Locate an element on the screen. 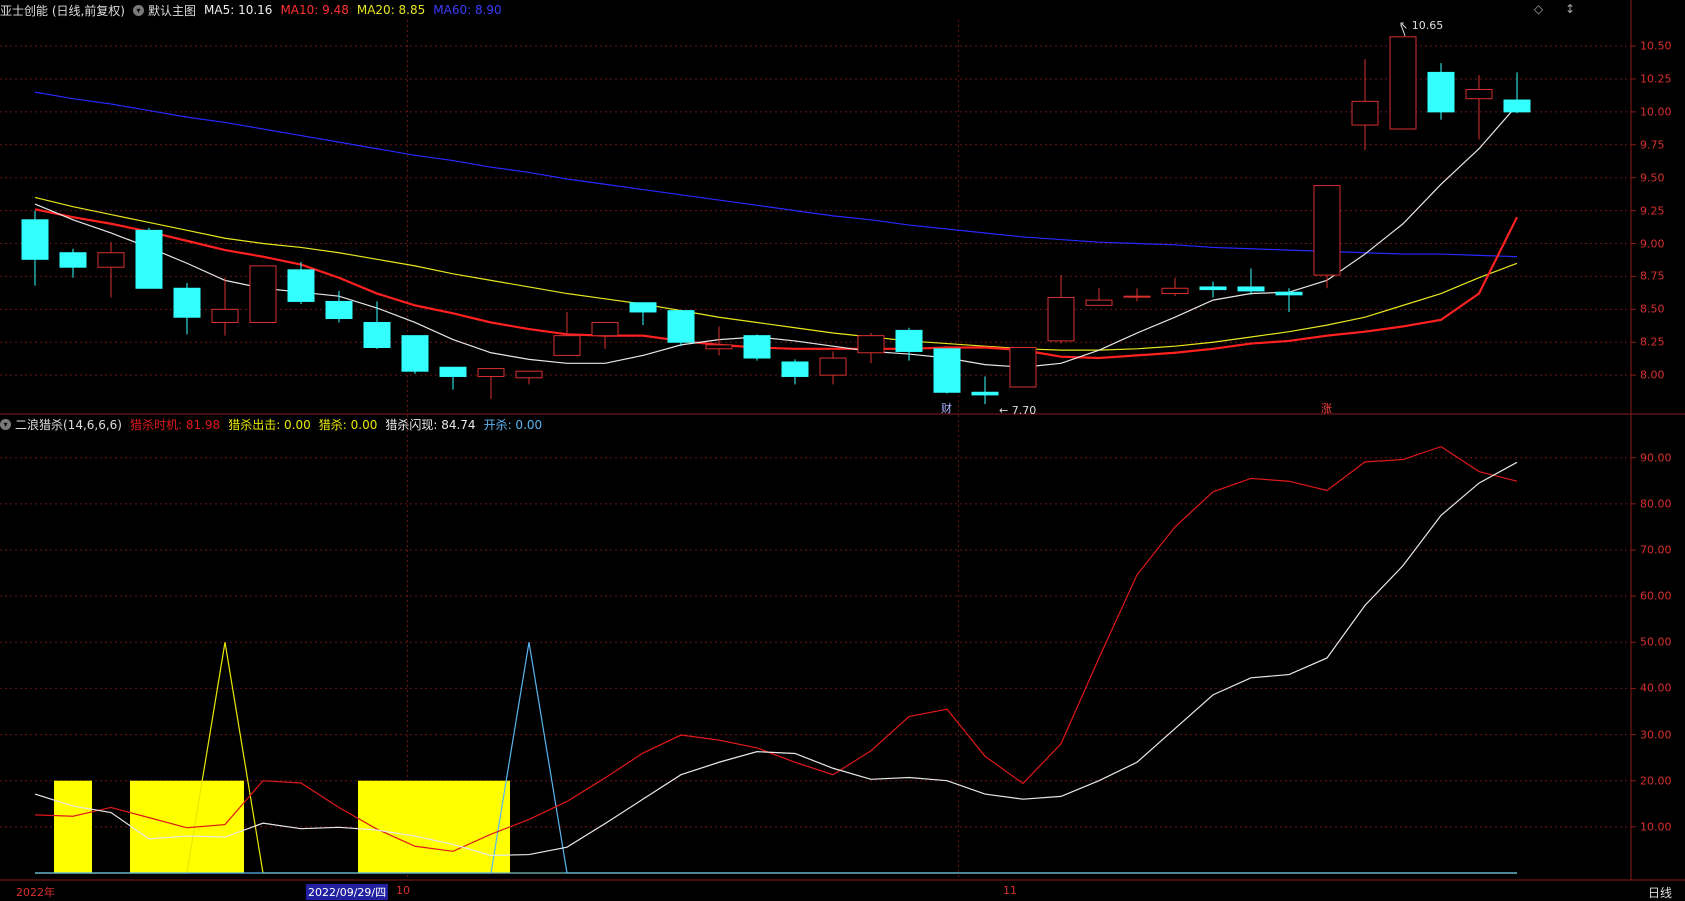  strike-label: 猎杀出击: 0.00 is located at coordinates (269, 424).